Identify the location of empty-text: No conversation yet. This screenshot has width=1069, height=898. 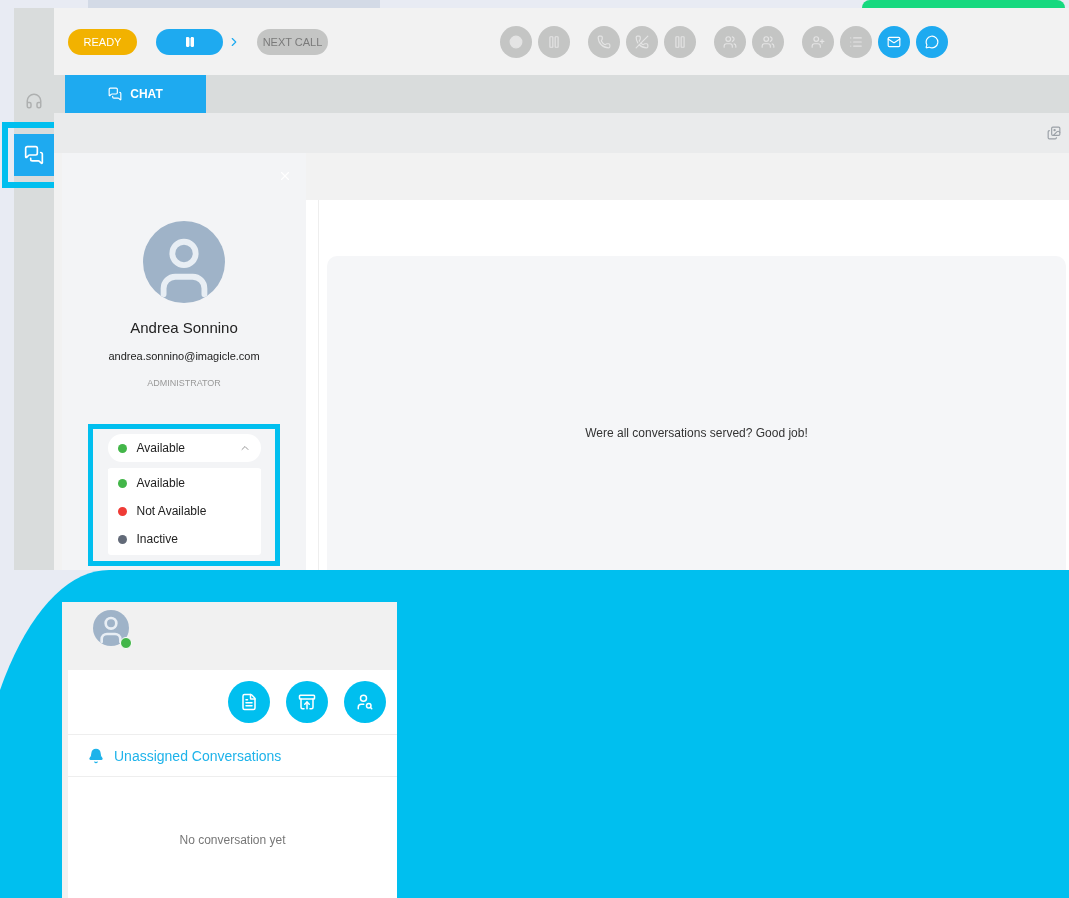
(232, 840).